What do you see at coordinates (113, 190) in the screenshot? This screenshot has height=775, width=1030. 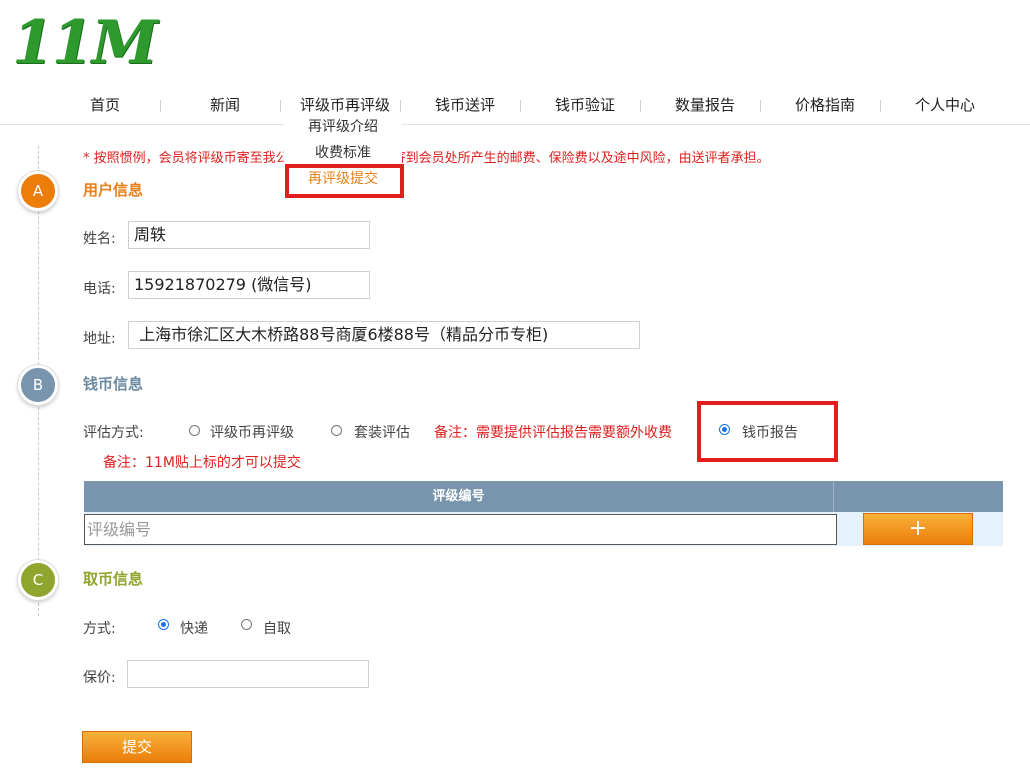 I see `section-title-user-info: 用户信息` at bounding box center [113, 190].